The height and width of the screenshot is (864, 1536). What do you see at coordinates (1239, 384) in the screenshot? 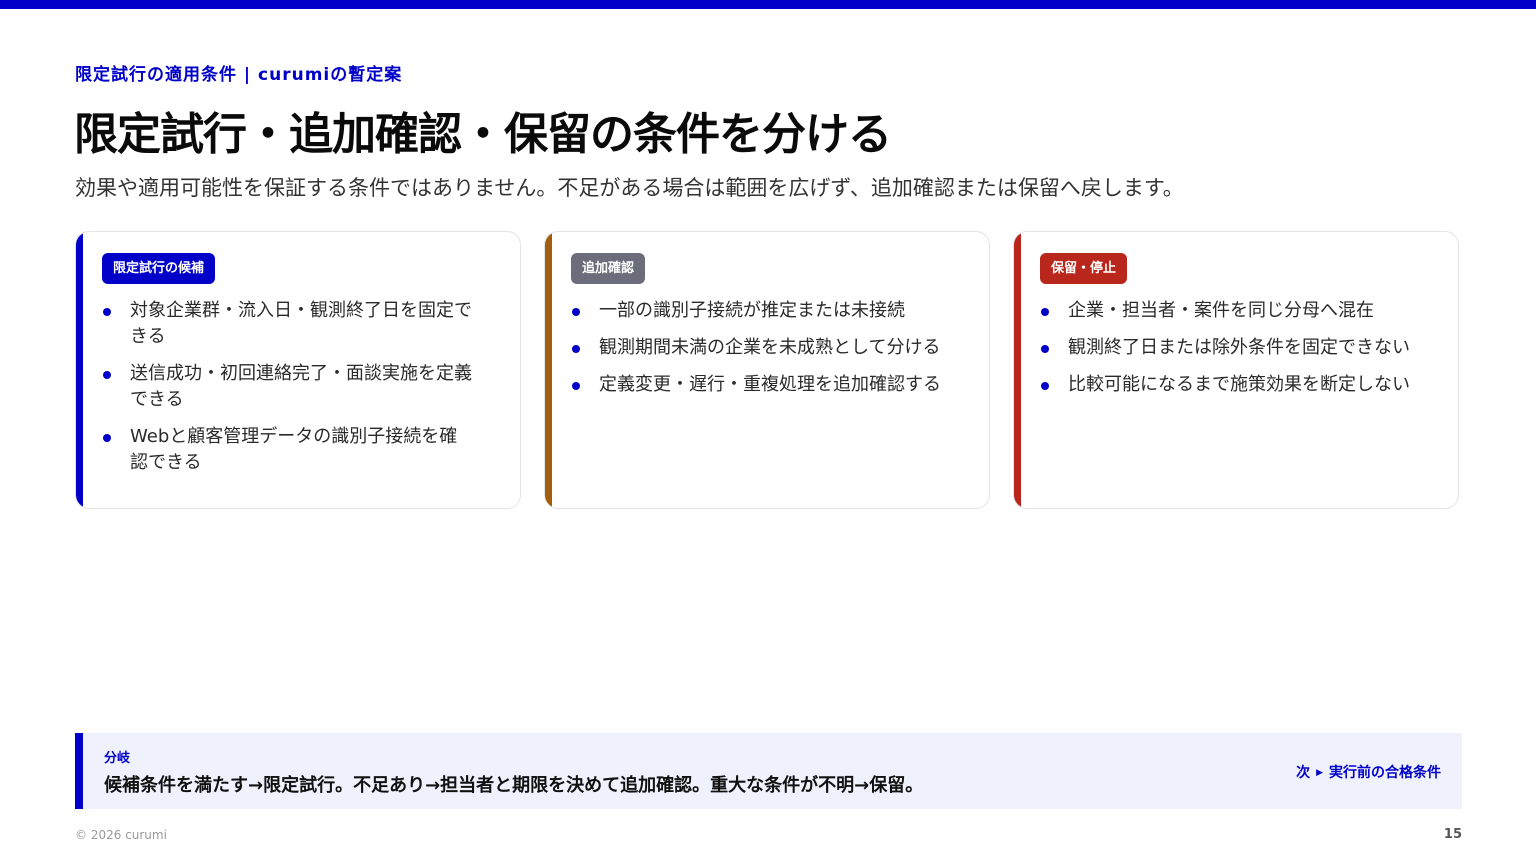
I see `list-item-text: 比較可能になるまで施策効果を断定しない` at bounding box center [1239, 384].